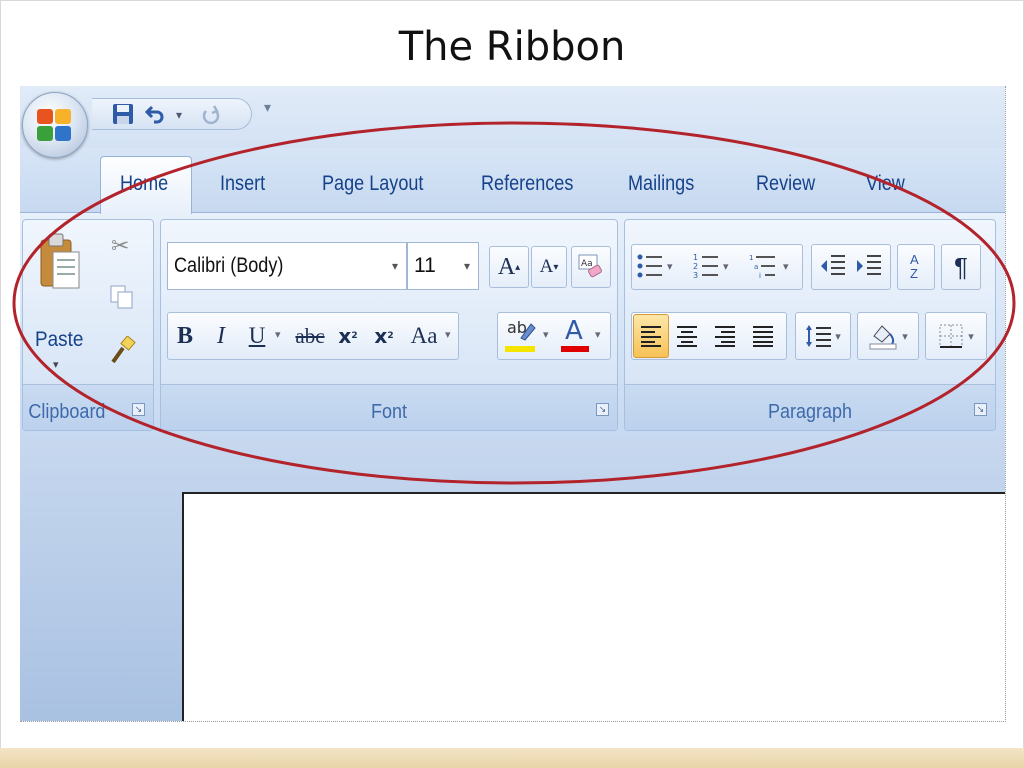 The width and height of the screenshot is (1024, 768). I want to click on sort-button: A Z, so click(916, 267).